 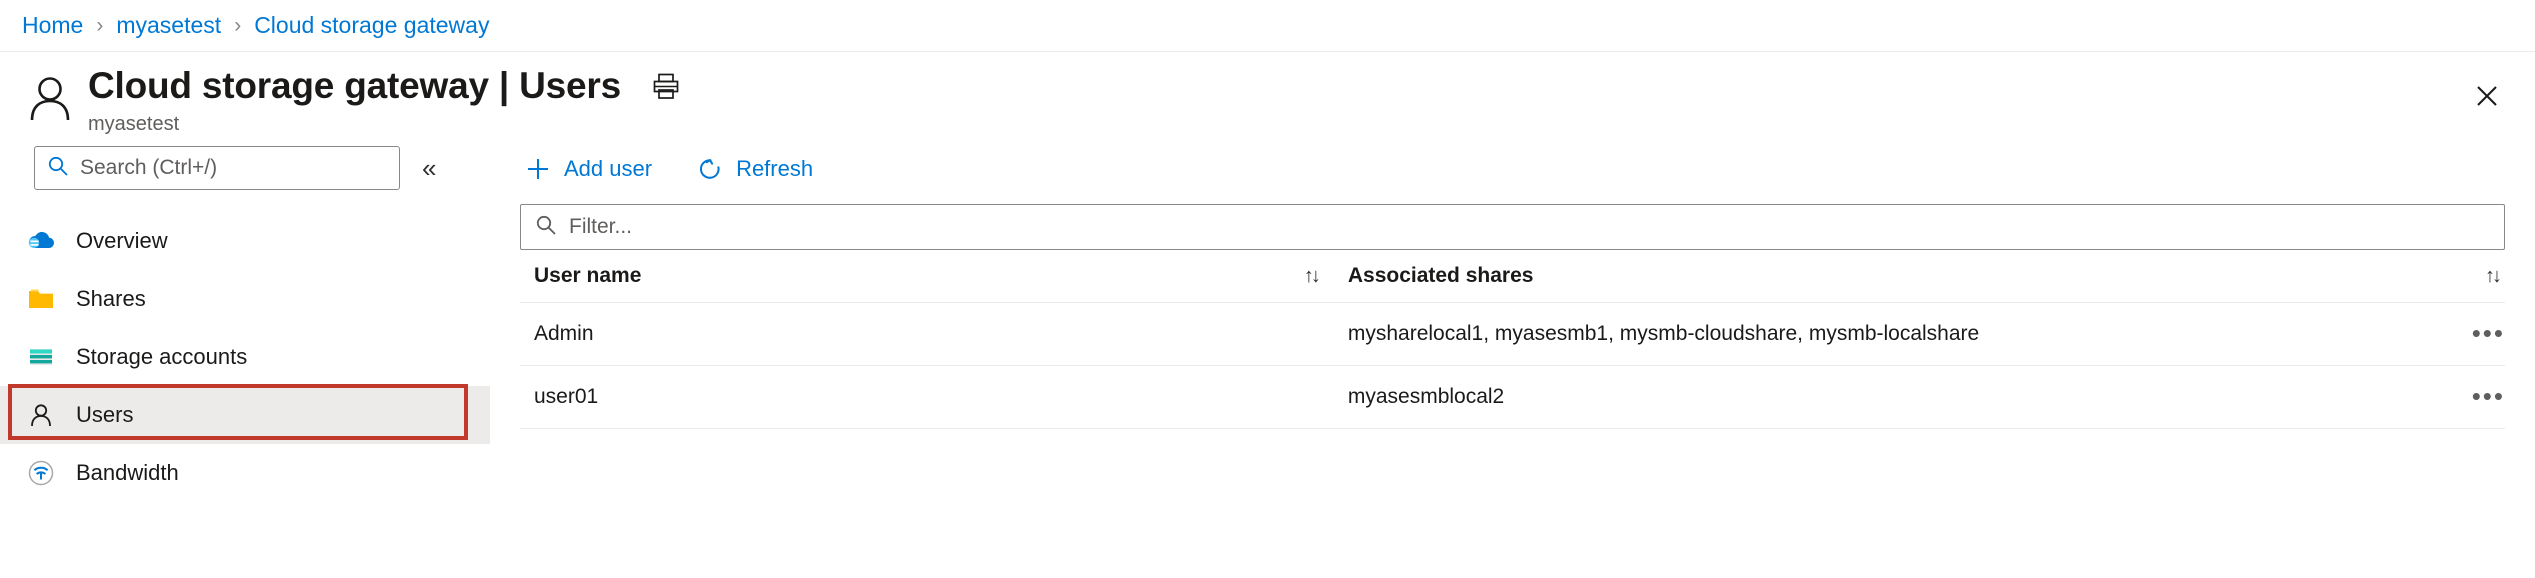 I want to click on close-icon, so click(x=2487, y=96).